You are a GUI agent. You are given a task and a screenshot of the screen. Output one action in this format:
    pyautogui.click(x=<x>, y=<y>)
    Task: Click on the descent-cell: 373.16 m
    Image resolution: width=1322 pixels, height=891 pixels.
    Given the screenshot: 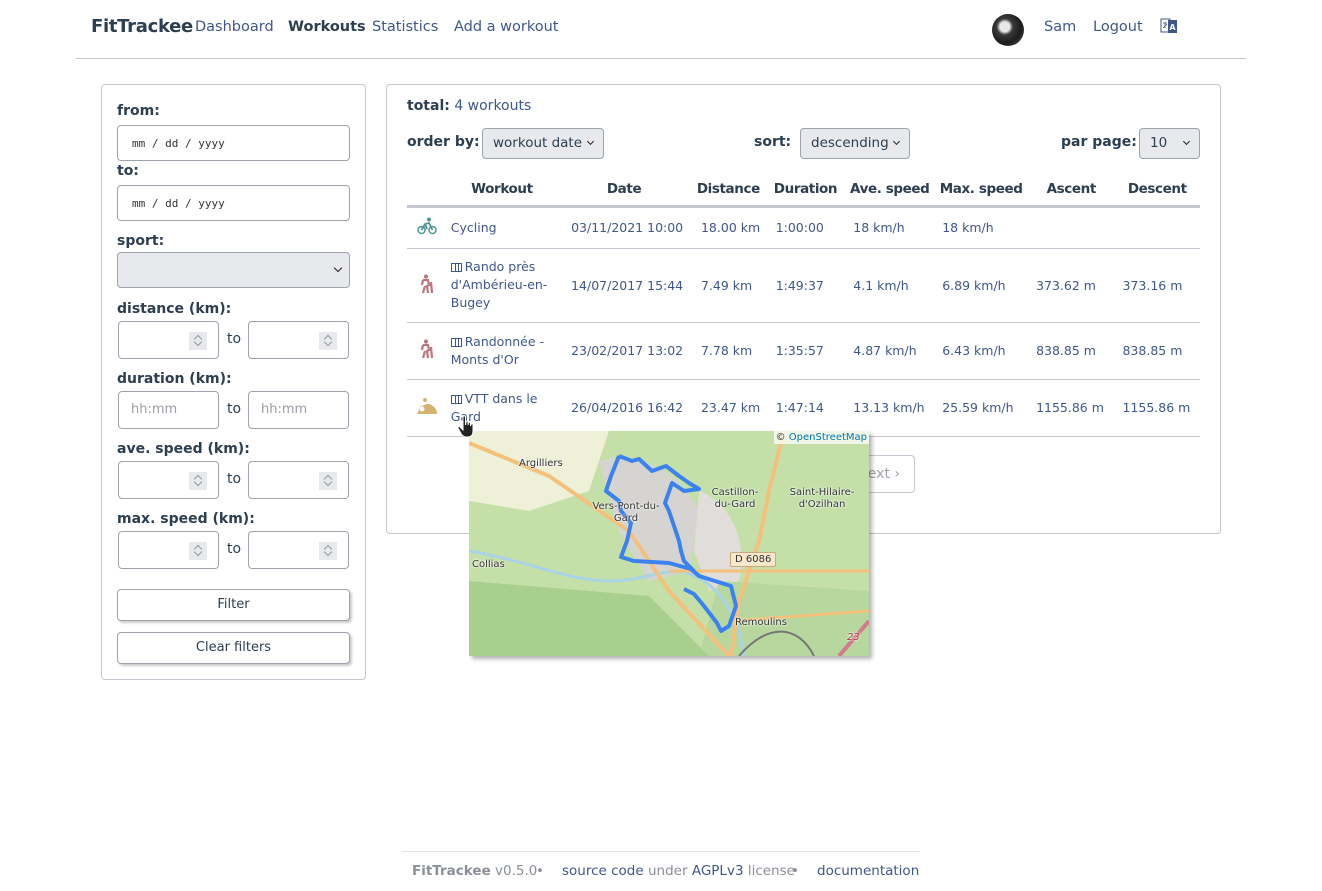 What is the action you would take?
    pyautogui.click(x=1157, y=285)
    